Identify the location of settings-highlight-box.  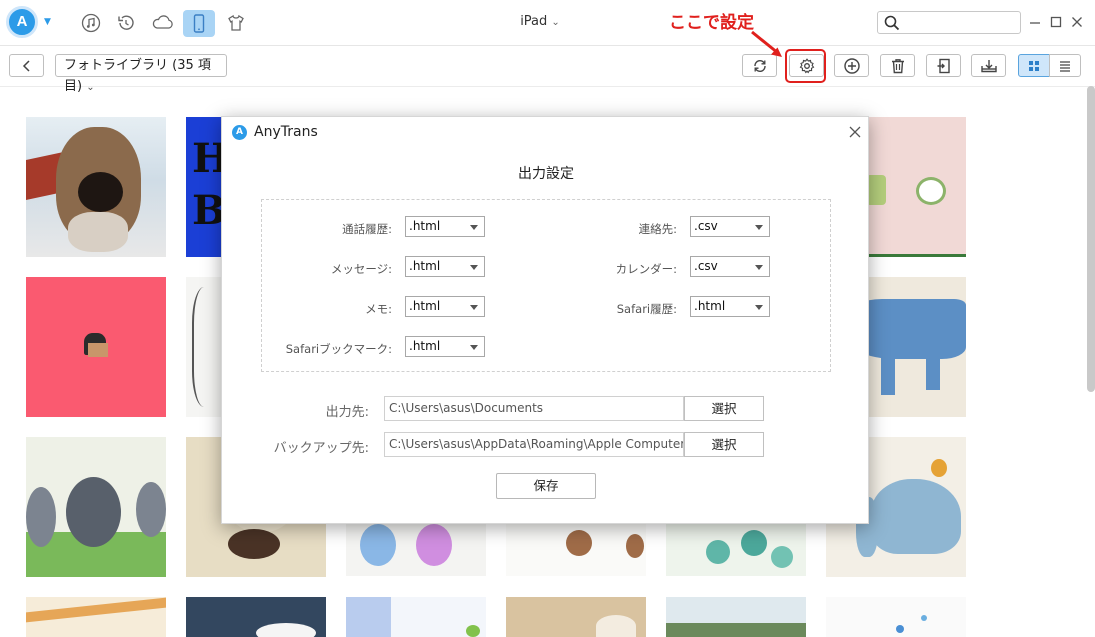
(805, 66).